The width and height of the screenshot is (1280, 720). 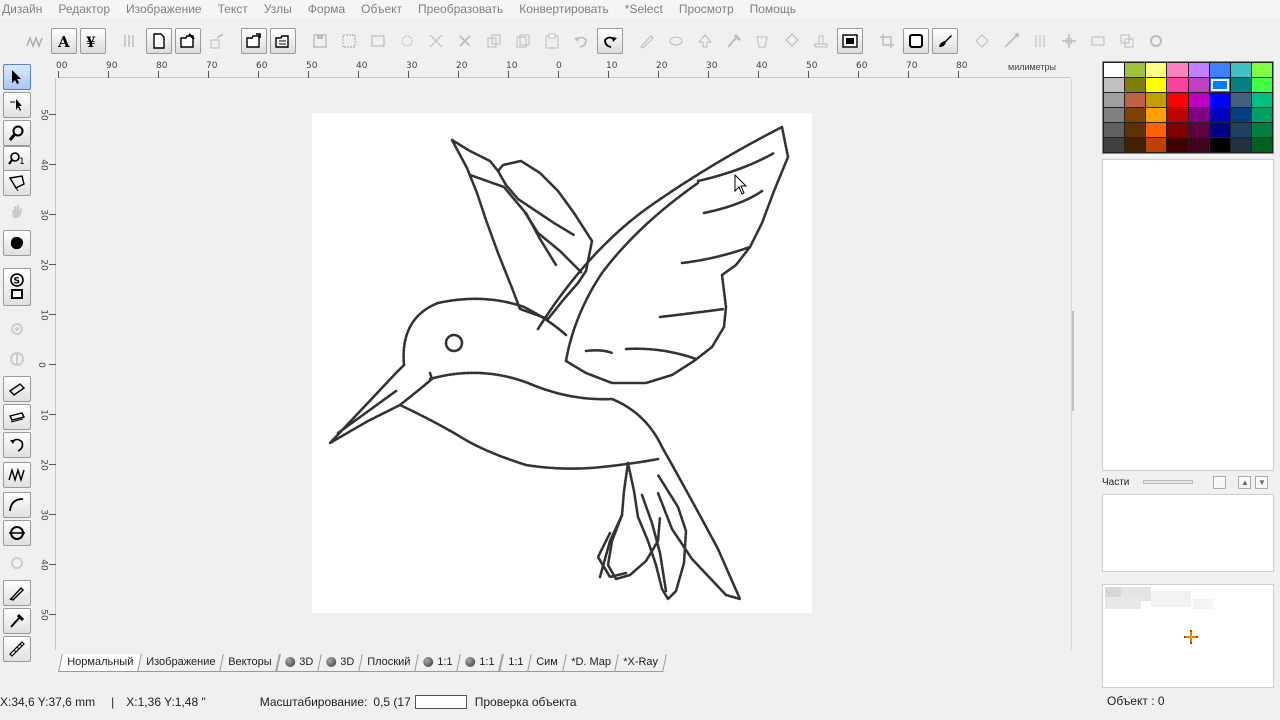 I want to click on object-properties-panel, so click(x=1188, y=533).